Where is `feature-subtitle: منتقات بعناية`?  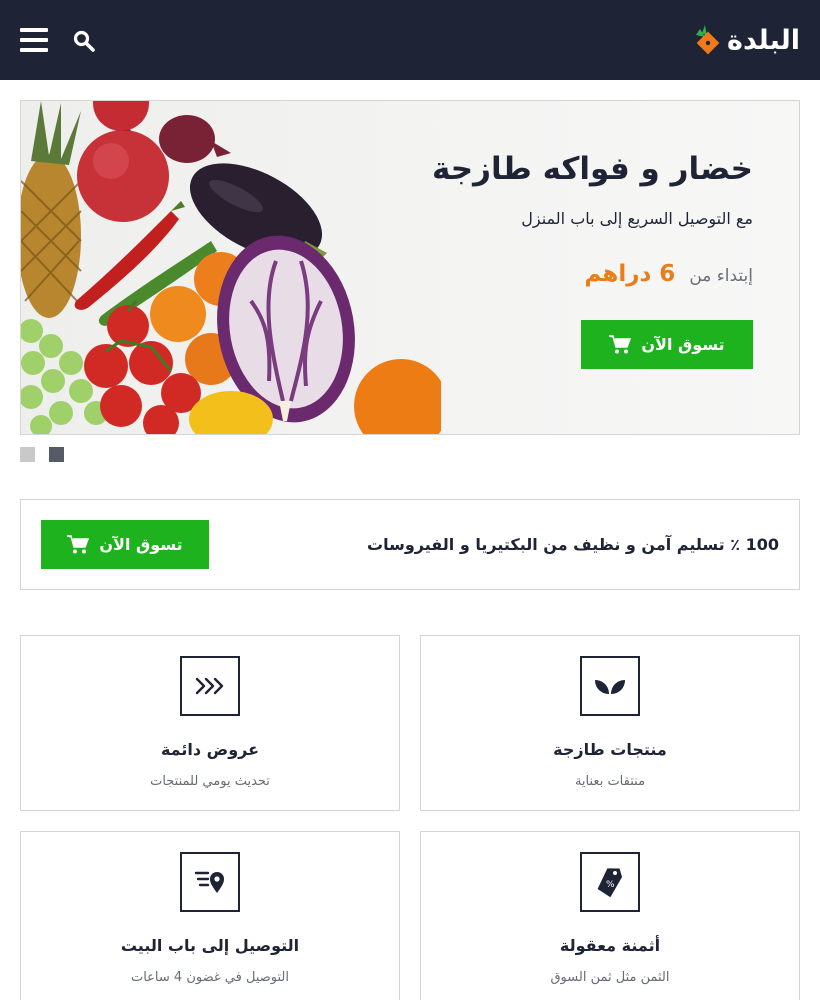 feature-subtitle: منتقات بعناية is located at coordinates (610, 781).